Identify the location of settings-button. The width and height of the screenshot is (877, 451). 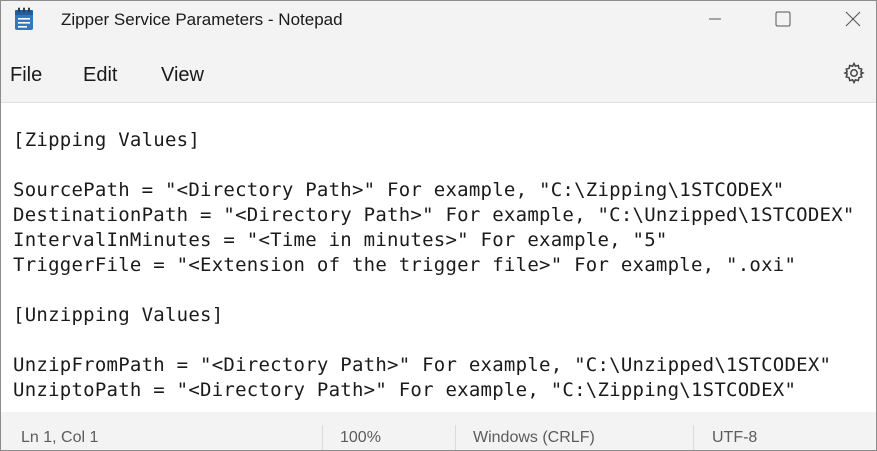
(854, 73).